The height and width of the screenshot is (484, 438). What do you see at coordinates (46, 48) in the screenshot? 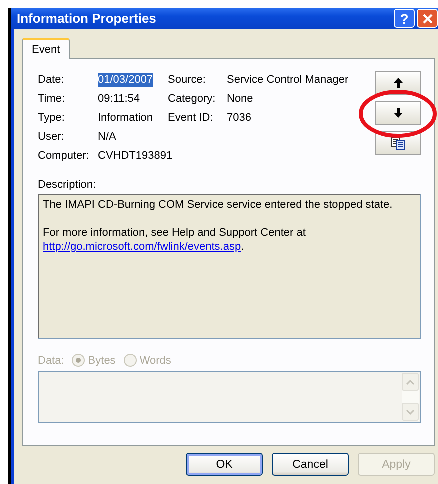
I see `tab: Event` at bounding box center [46, 48].